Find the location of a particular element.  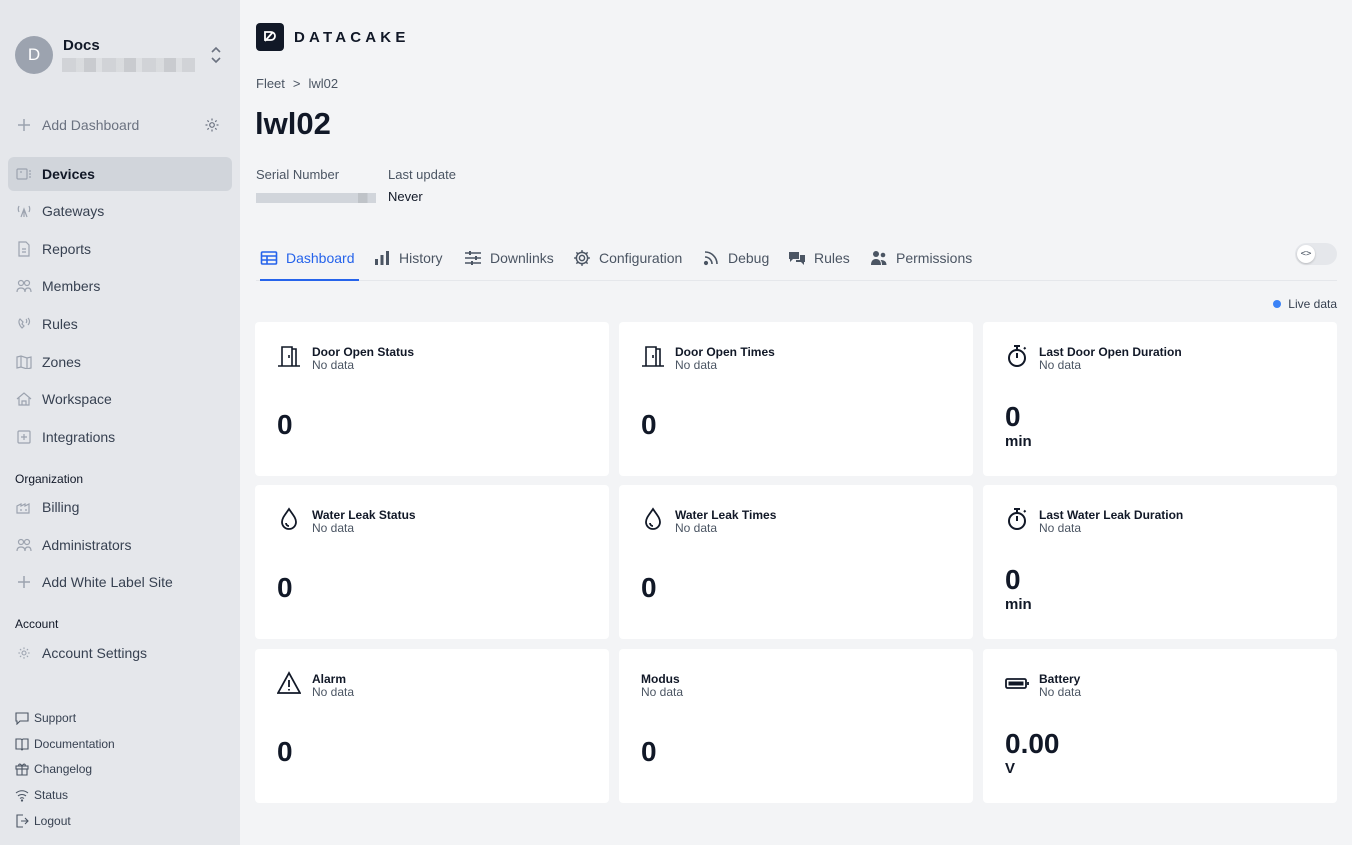

chat-icon is located at coordinates (22, 718).